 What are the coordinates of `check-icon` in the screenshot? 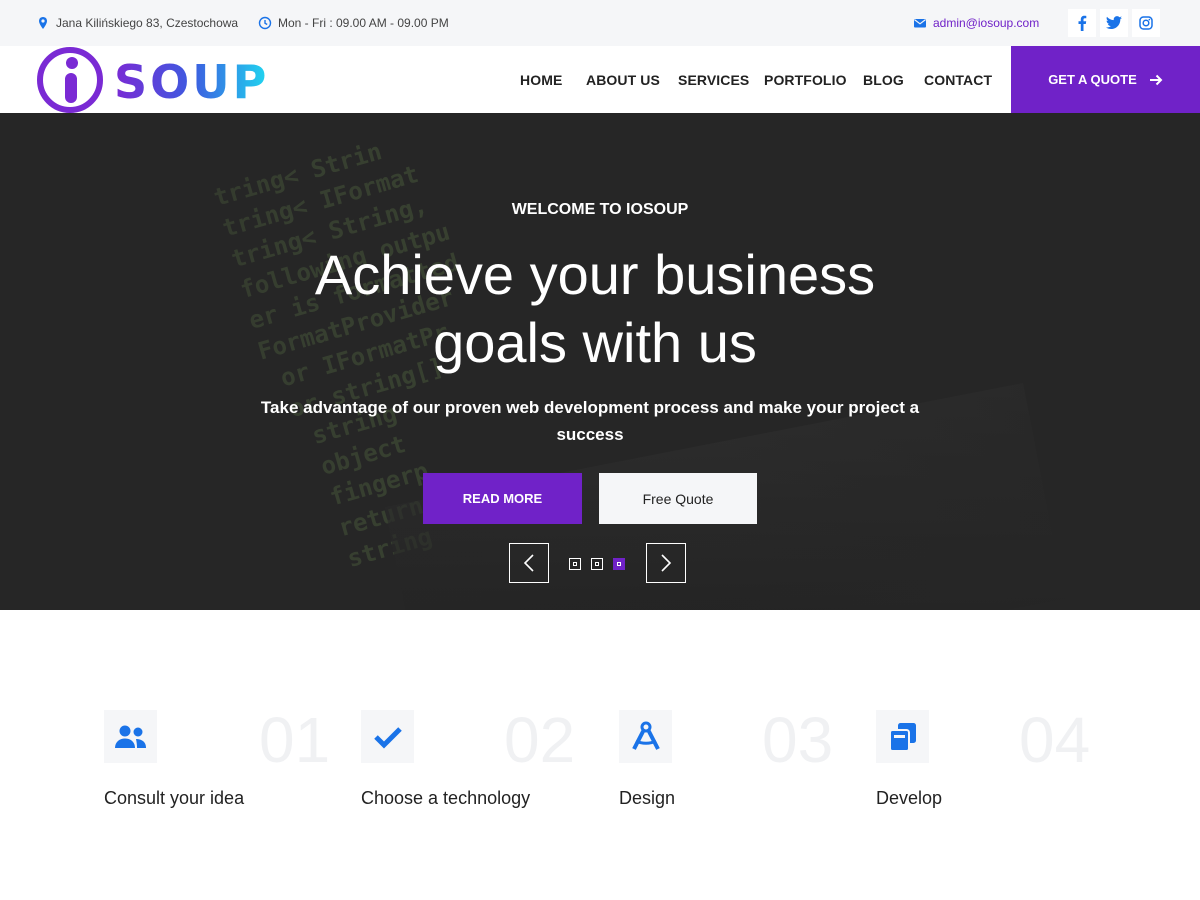 It's located at (387, 737).